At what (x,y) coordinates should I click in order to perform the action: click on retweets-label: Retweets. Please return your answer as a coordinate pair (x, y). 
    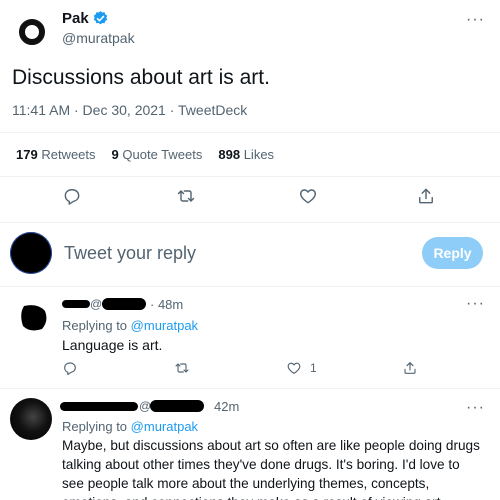
    Looking at the image, I should click on (68, 154).